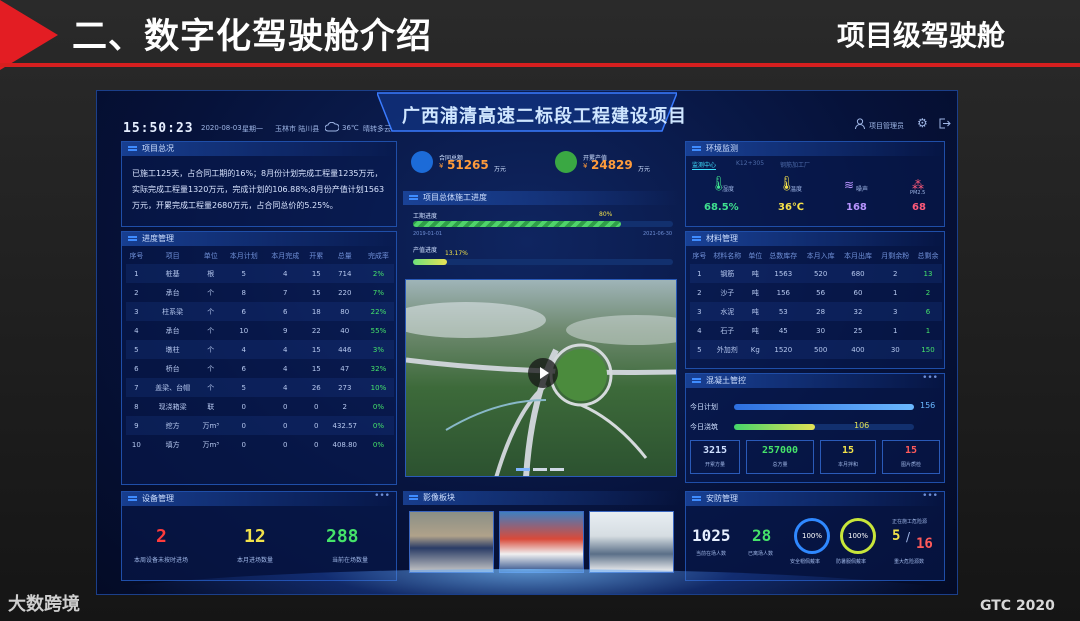  Describe the element at coordinates (750, 163) in the screenshot. I see `env-tab-k12: K12+305` at that location.